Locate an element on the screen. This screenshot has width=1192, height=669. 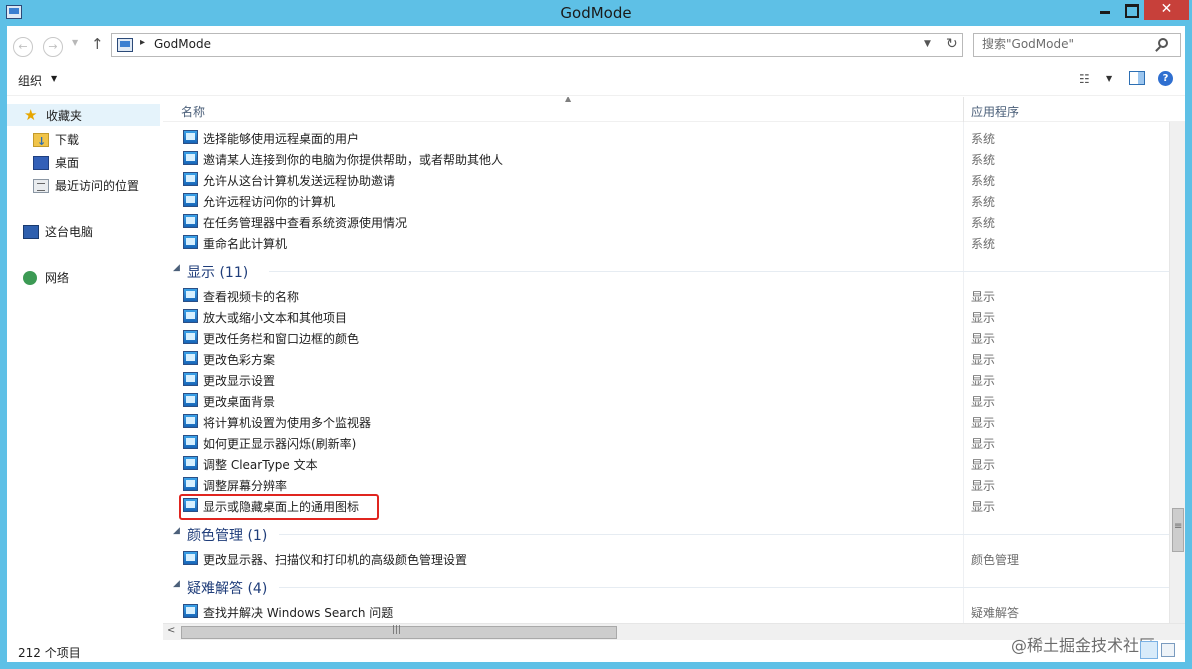
forward-button: → is located at coordinates (53, 47).